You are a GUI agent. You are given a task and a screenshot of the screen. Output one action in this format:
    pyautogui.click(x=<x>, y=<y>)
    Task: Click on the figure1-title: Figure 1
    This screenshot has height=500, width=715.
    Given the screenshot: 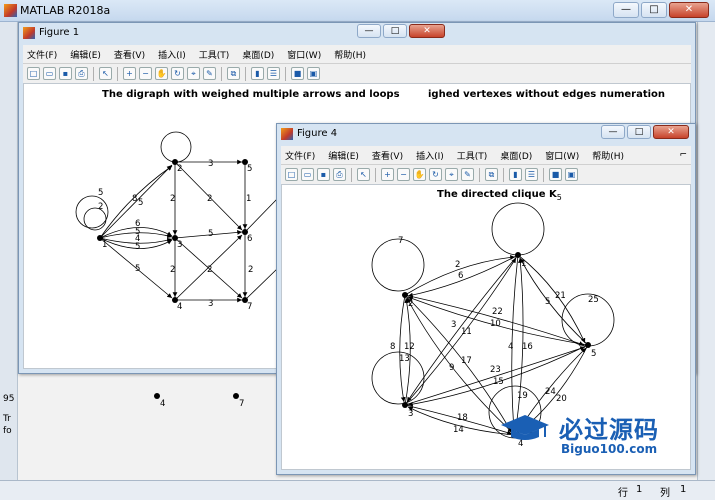 What is the action you would take?
    pyautogui.click(x=59, y=32)
    